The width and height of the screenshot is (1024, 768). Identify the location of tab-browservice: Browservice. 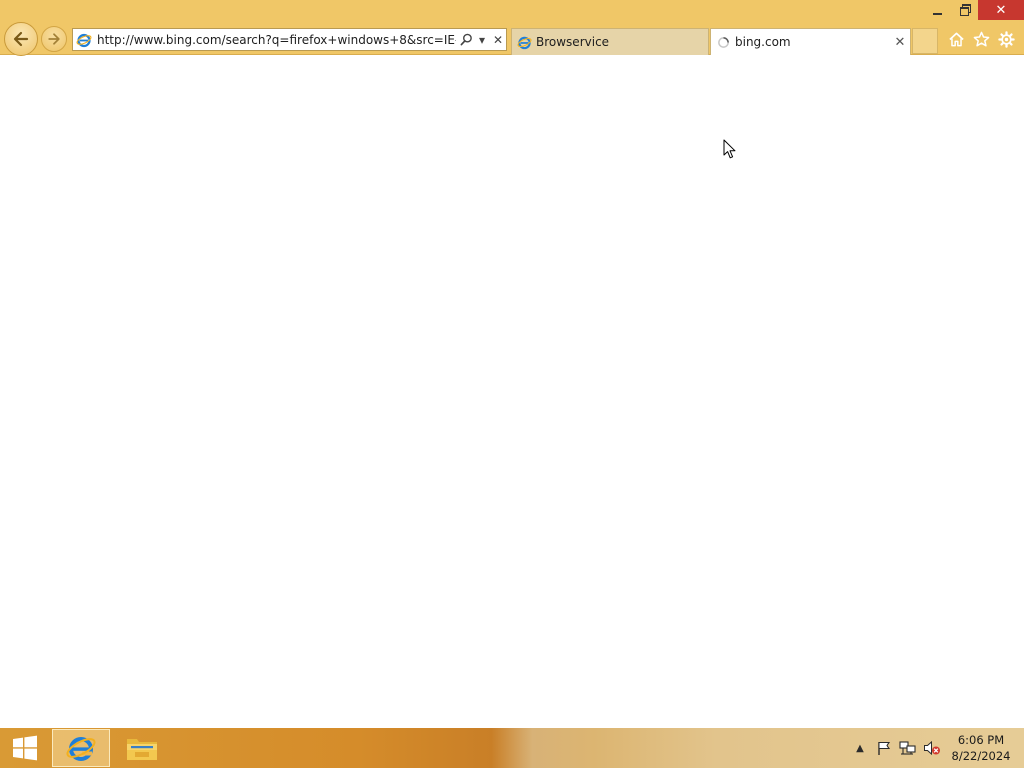
(610, 41).